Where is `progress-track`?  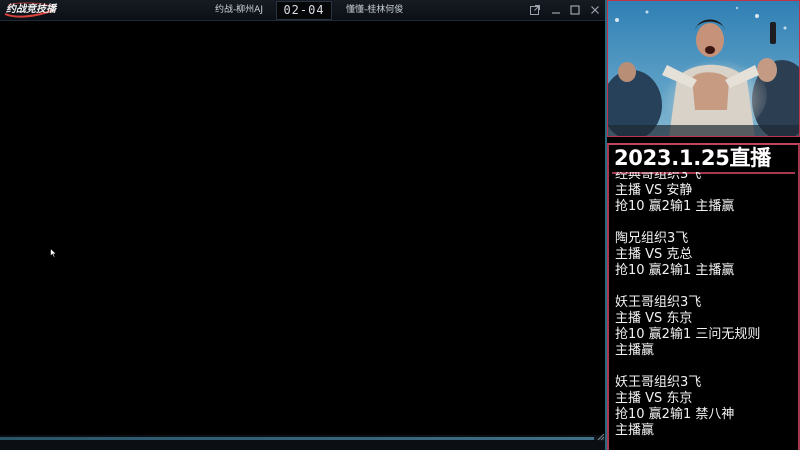
progress-track is located at coordinates (300, 438).